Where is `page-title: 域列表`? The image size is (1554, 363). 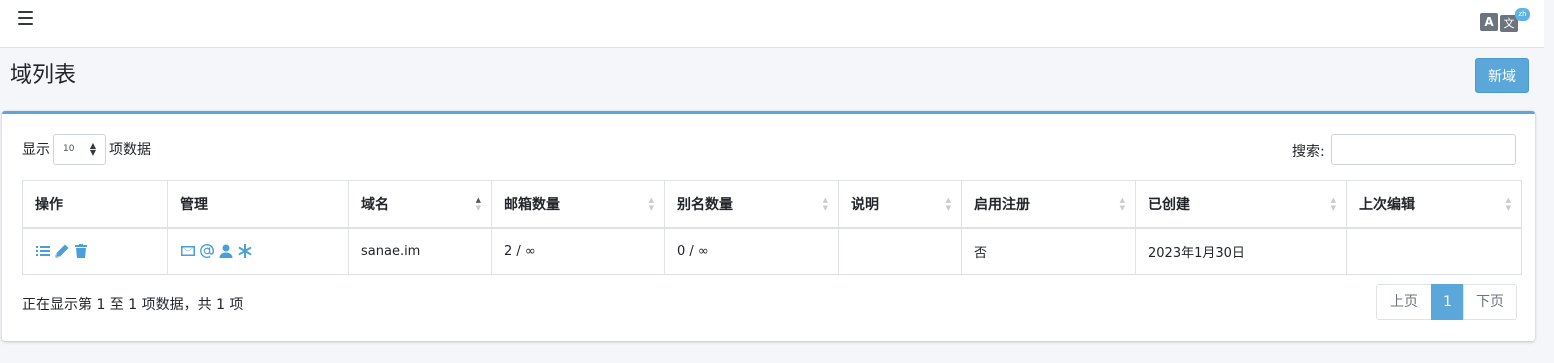 page-title: 域列表 is located at coordinates (43, 75).